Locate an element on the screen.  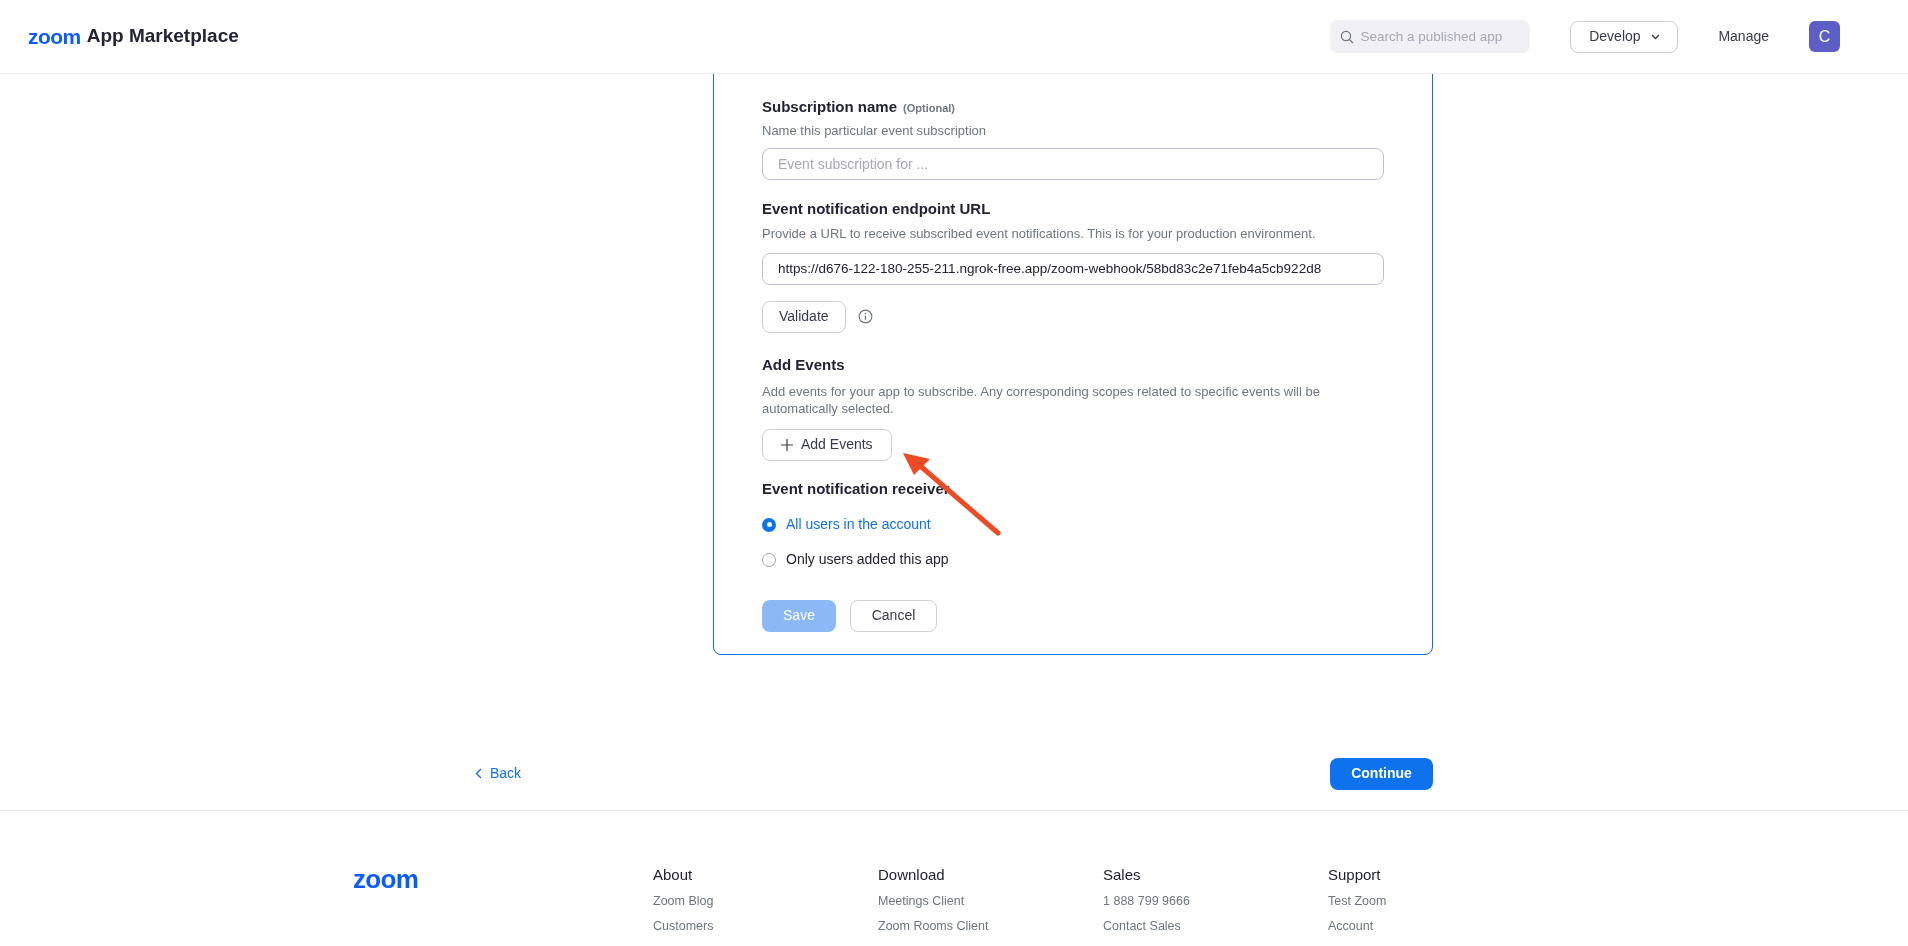
footer-link: Test Zoom is located at coordinates (1440, 901).